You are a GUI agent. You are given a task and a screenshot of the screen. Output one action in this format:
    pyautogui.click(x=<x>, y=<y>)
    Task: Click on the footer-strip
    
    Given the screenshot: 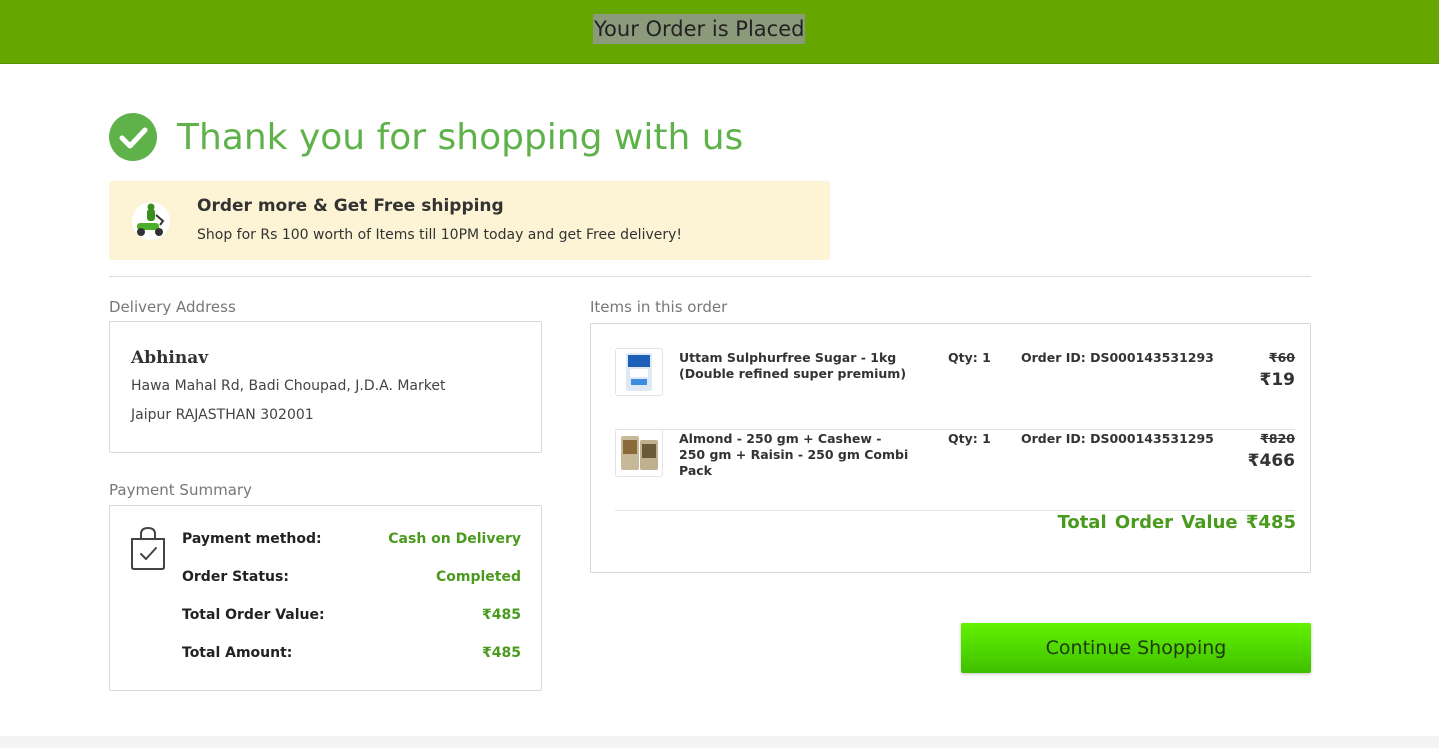 What is the action you would take?
    pyautogui.click(x=719, y=742)
    